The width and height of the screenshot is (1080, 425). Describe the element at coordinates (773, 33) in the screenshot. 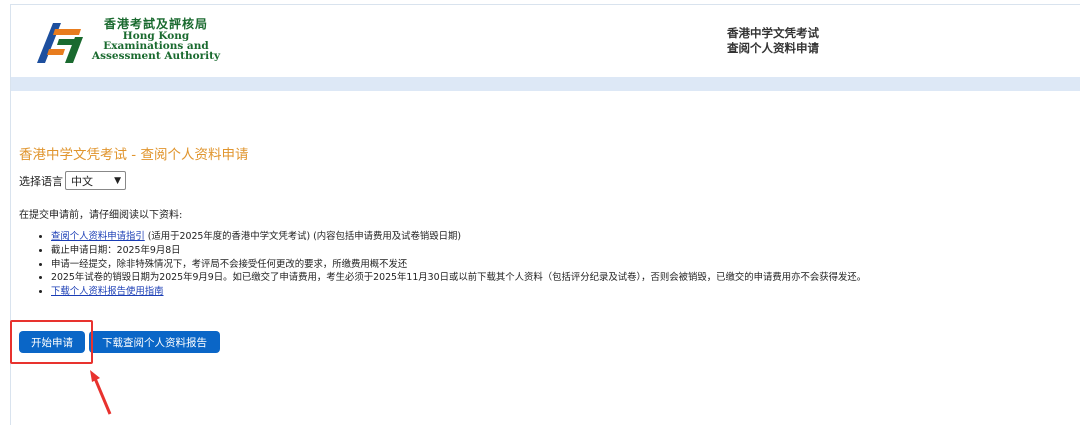

I see `header-title-line1: 香港中学文凭考试` at that location.